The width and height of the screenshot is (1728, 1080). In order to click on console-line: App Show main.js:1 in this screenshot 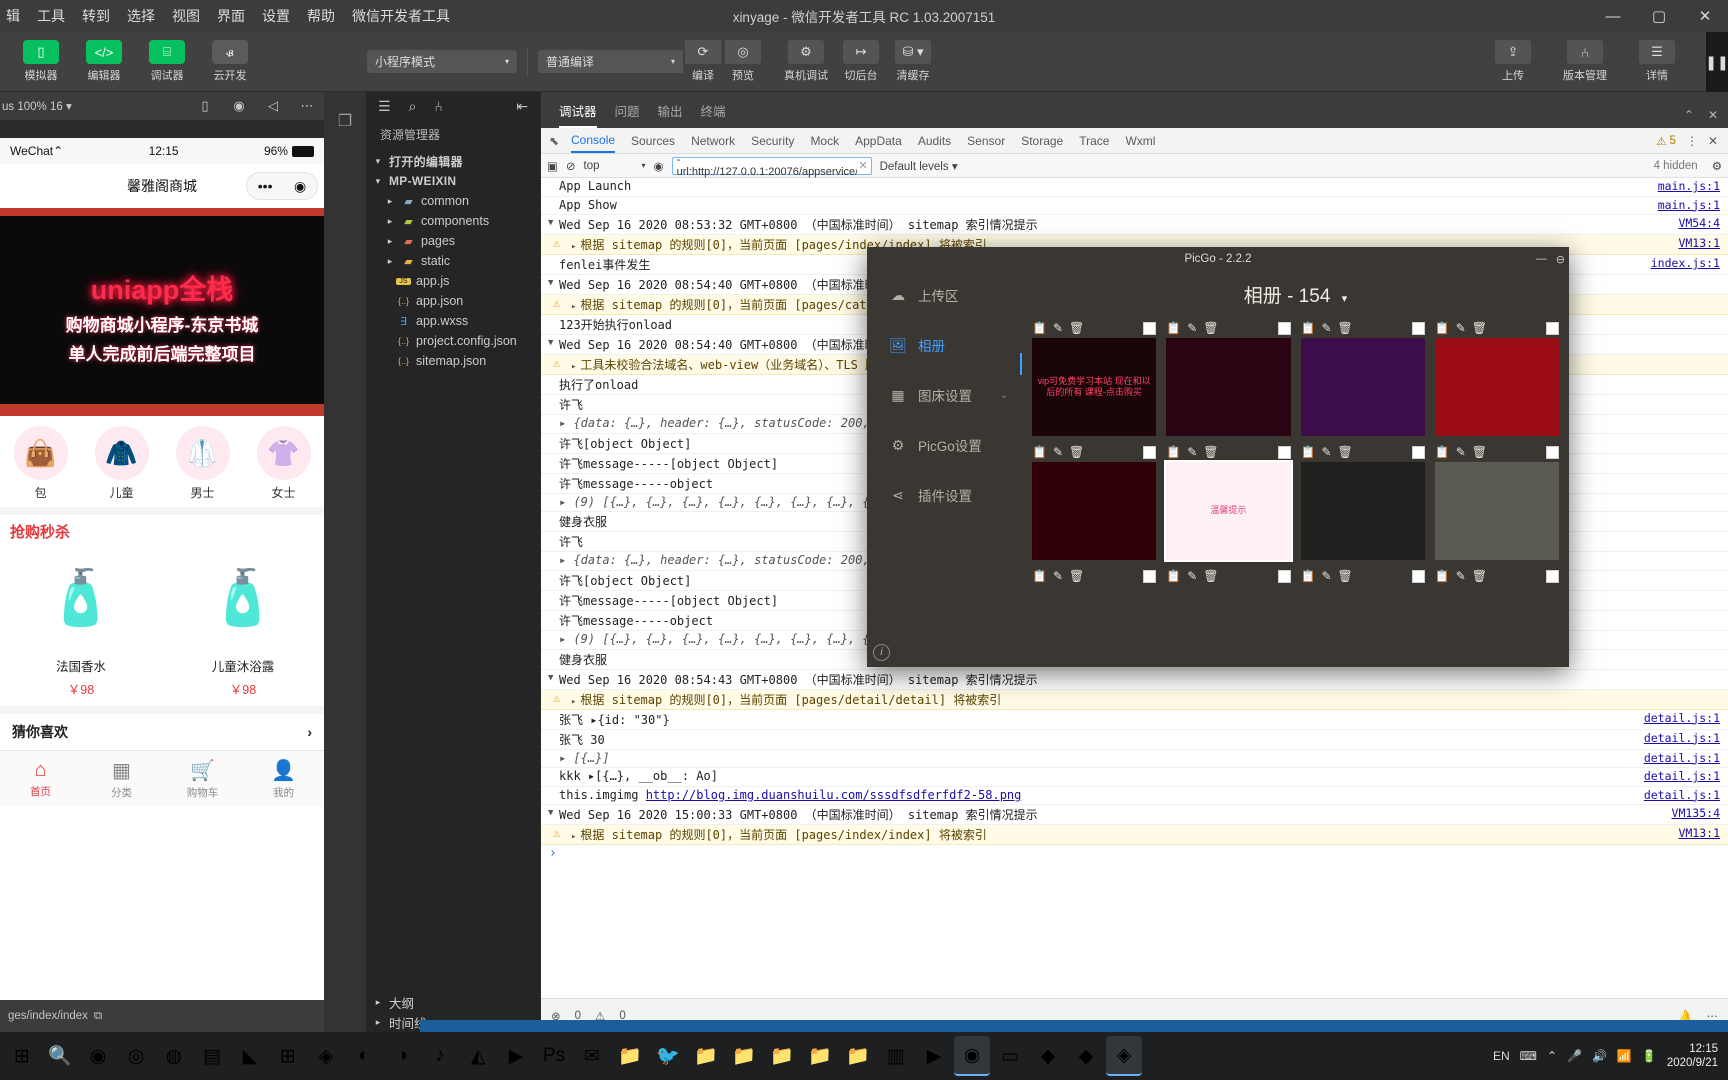, I will do `click(1134, 206)`.